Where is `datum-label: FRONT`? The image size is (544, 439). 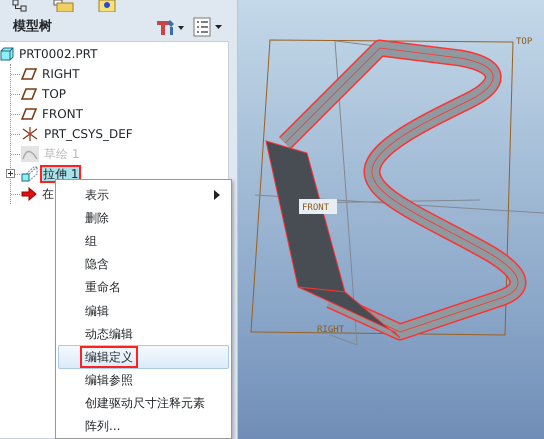 datum-label: FRONT is located at coordinates (316, 208).